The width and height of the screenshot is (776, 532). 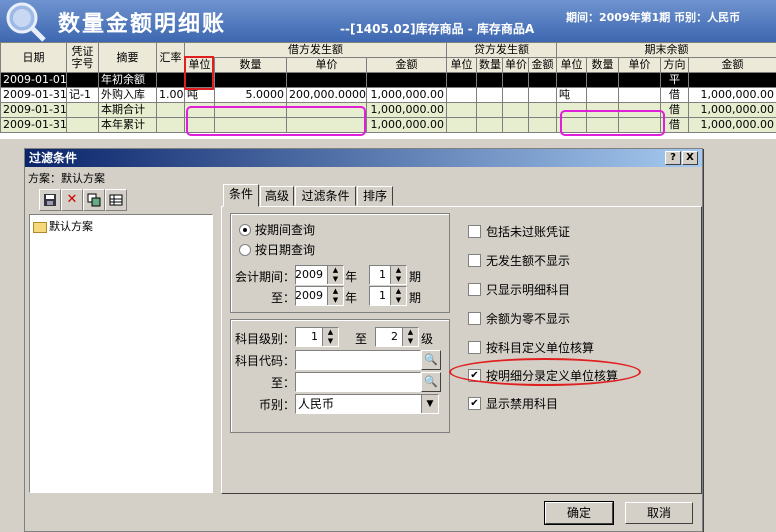 What do you see at coordinates (474, 403) in the screenshot?
I see `checkbox-show-disabled: ✔` at bounding box center [474, 403].